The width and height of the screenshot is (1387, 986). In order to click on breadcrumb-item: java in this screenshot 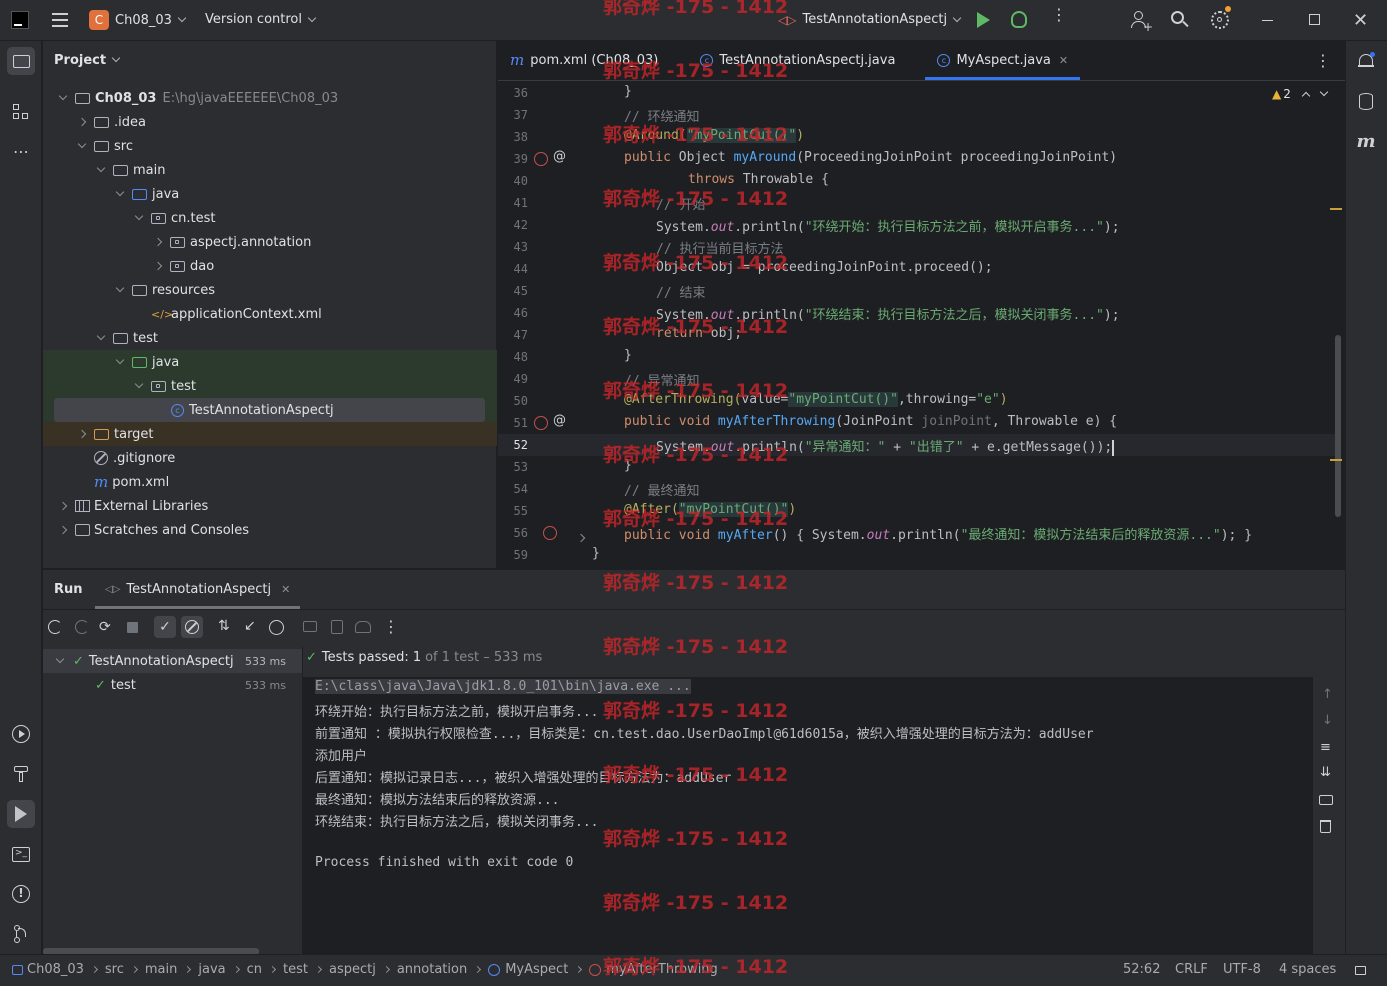, I will do `click(211, 969)`.